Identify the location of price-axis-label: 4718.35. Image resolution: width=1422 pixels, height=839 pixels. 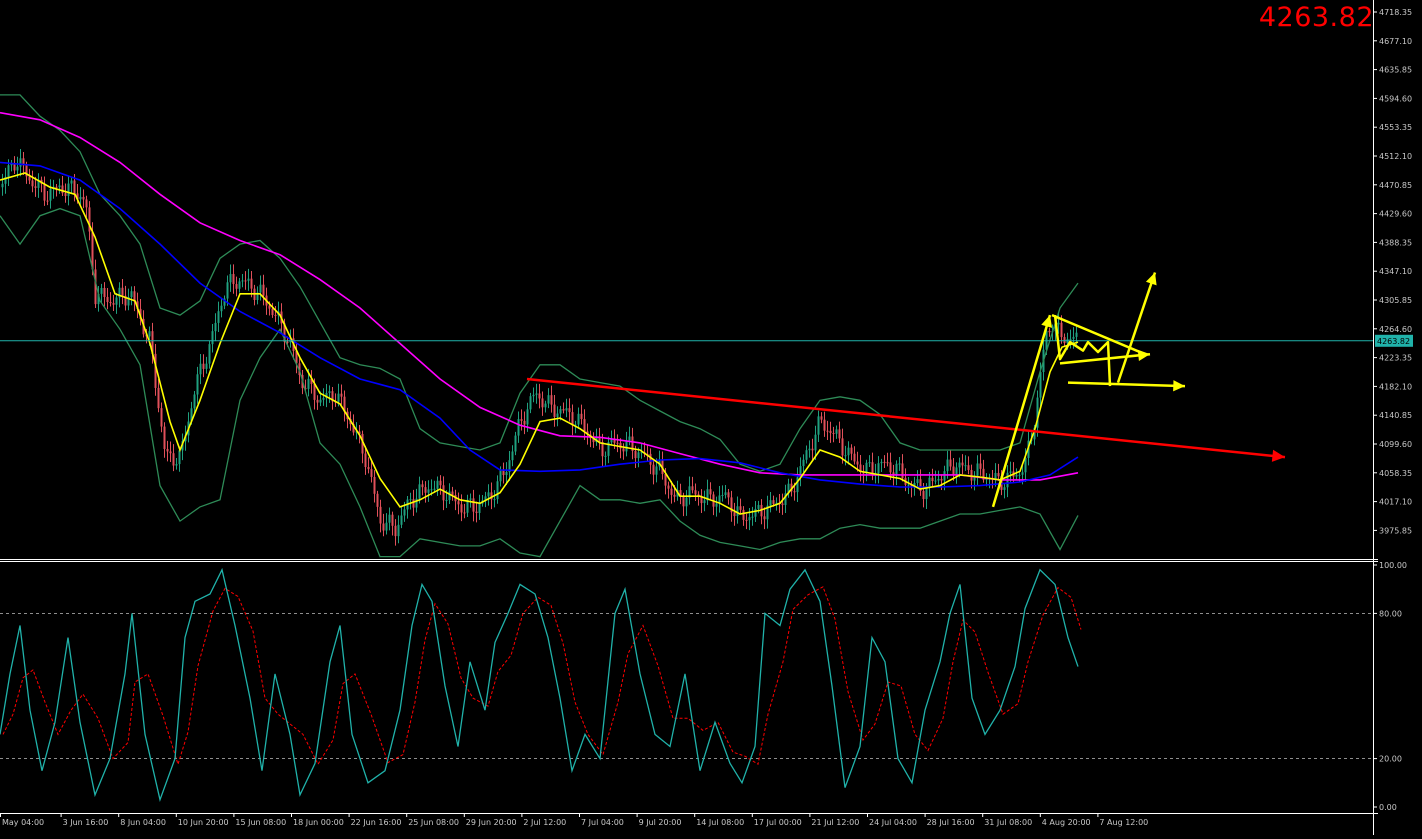
(1395, 12).